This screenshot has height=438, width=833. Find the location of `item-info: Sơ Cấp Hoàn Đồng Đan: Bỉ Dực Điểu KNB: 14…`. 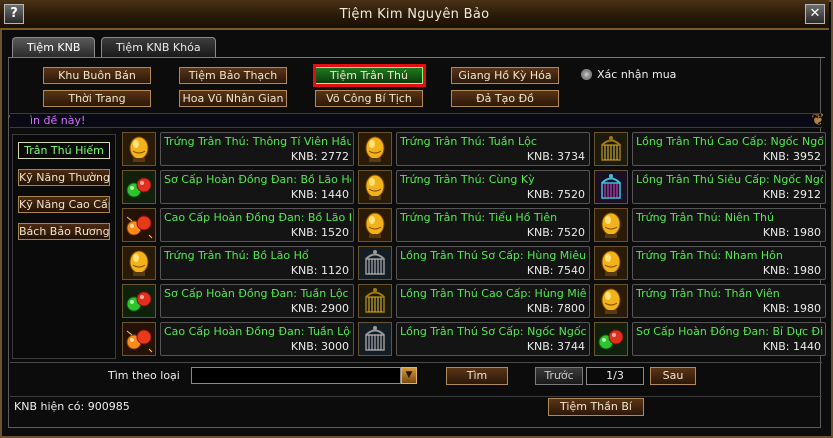

item-info: Sơ Cấp Hoàn Đồng Đan: Bỉ Dực Điểu KNB: 14… is located at coordinates (729, 339).